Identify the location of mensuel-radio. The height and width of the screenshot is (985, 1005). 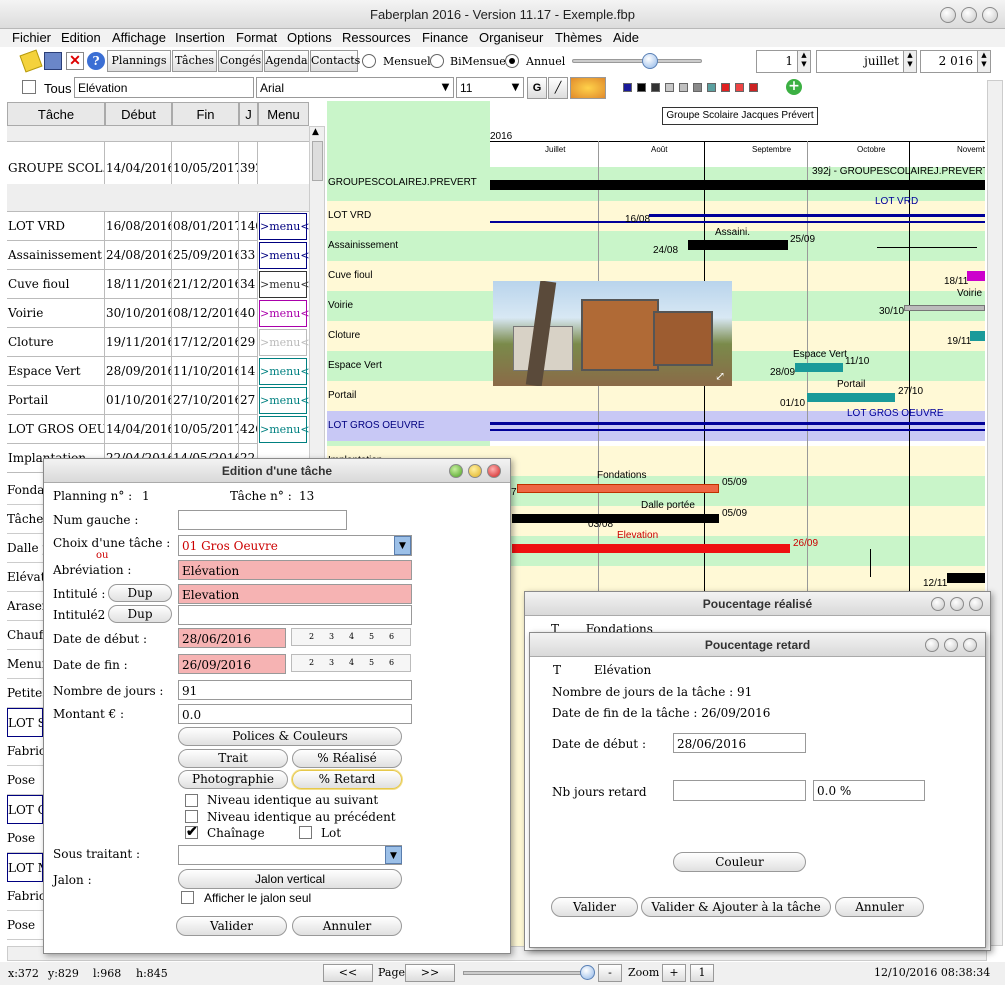
(369, 61).